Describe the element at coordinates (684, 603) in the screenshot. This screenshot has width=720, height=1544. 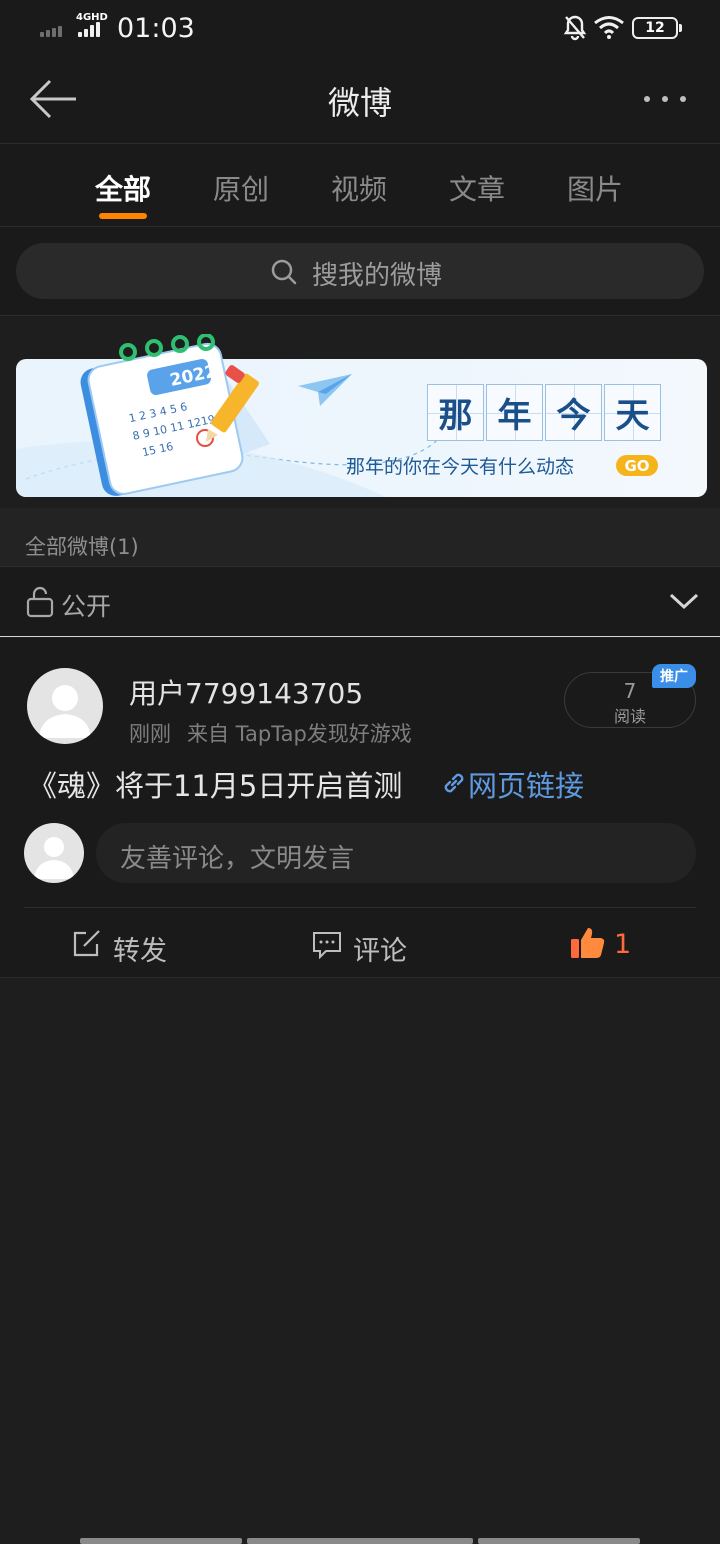
I see `chevron-down-icon` at that location.